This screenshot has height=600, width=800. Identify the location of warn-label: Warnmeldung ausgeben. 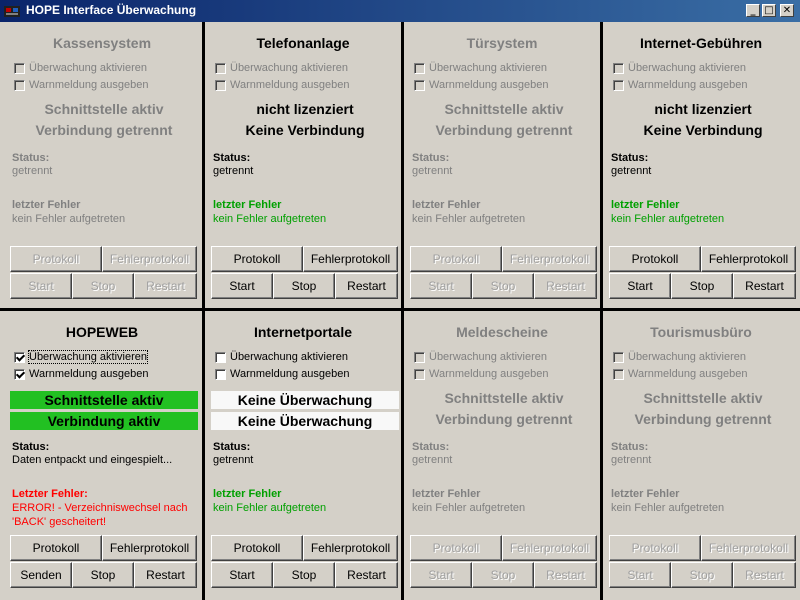
(290, 374).